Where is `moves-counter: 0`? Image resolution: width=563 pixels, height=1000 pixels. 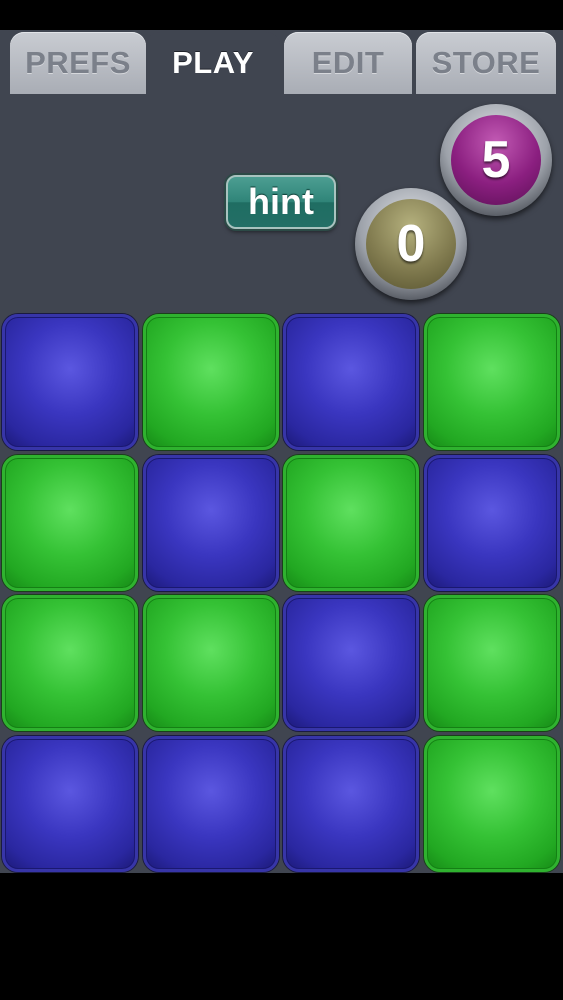 moves-counter: 0 is located at coordinates (411, 244).